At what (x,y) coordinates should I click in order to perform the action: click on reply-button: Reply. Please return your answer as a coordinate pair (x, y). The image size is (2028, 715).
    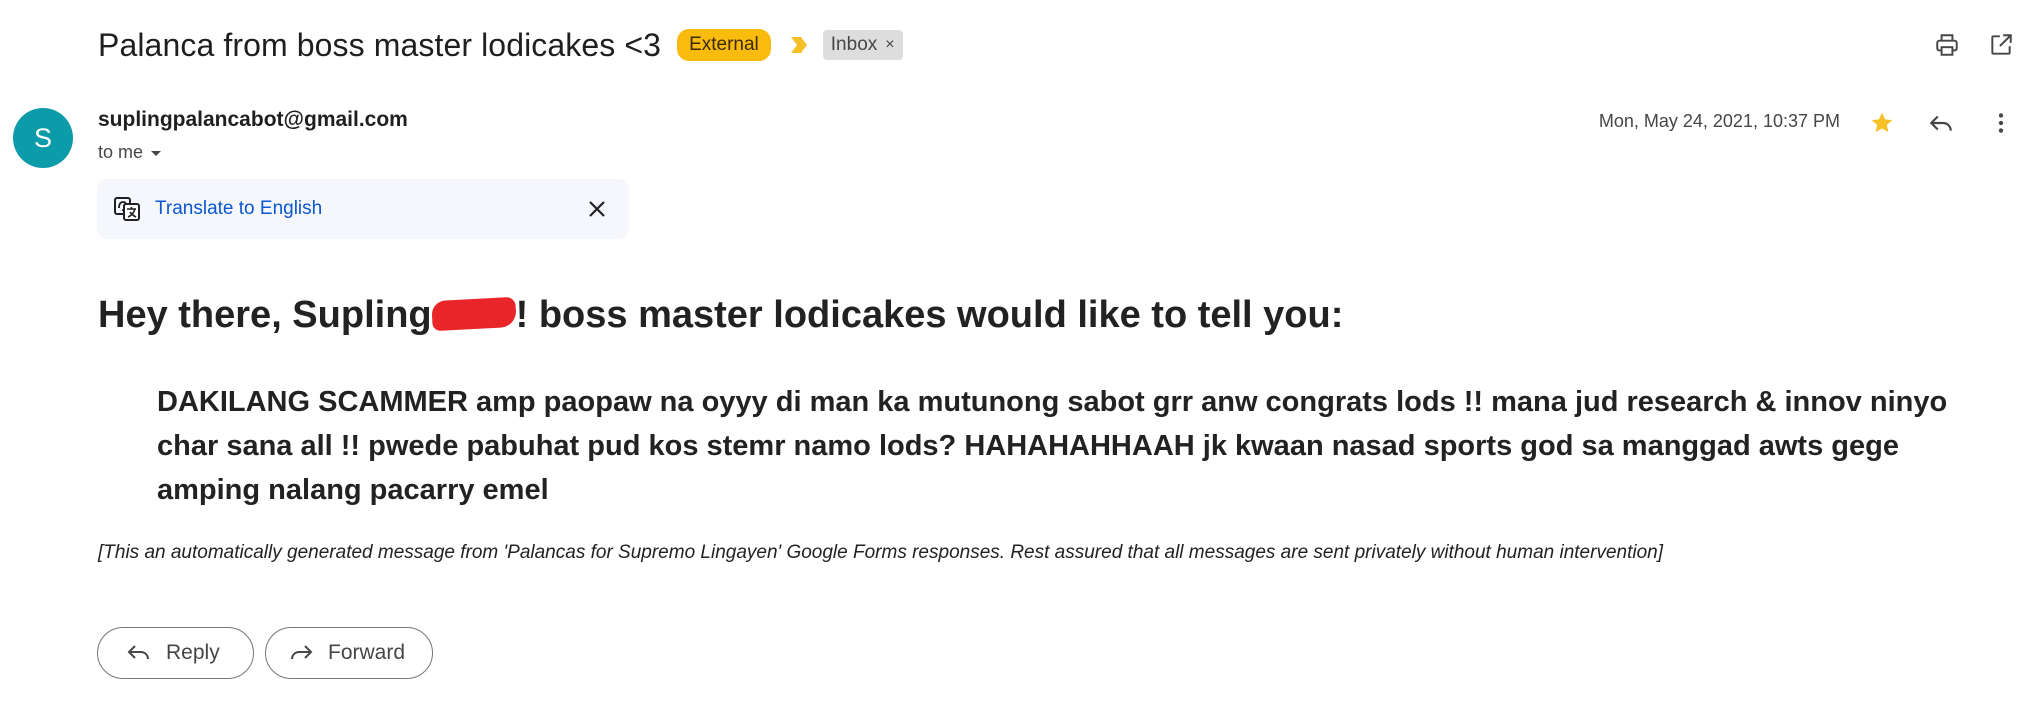
    Looking at the image, I should click on (175, 653).